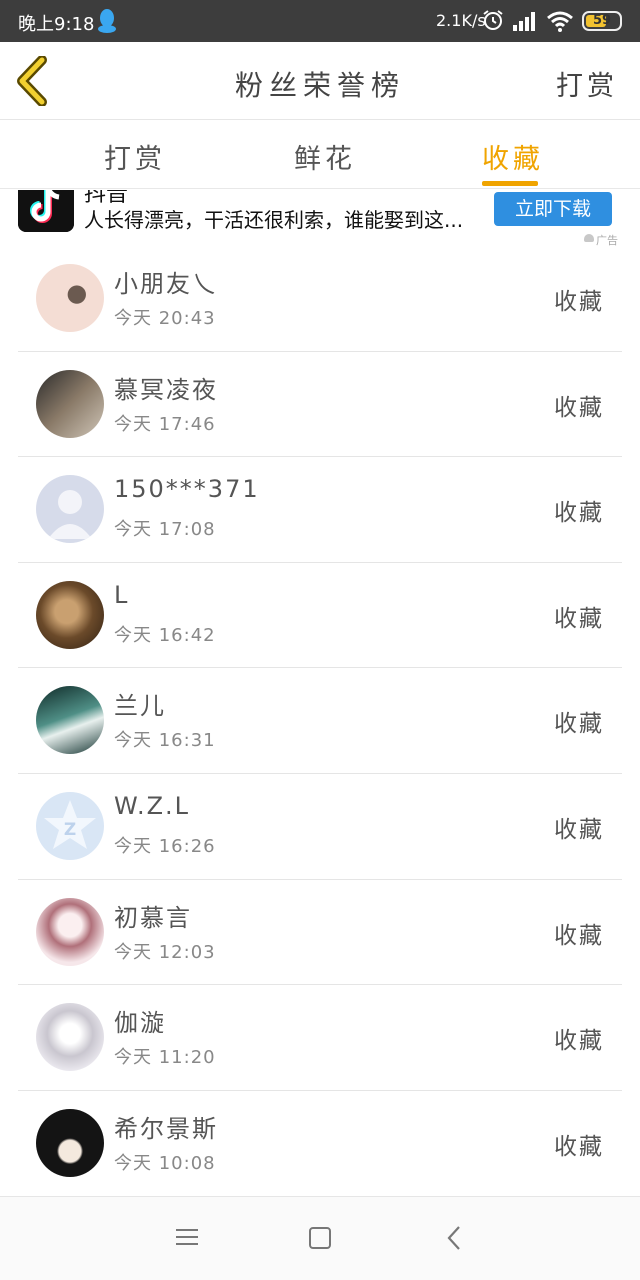 The image size is (640, 1280). What do you see at coordinates (165, 741) in the screenshot?
I see `timestamp: 今天 16:31` at bounding box center [165, 741].